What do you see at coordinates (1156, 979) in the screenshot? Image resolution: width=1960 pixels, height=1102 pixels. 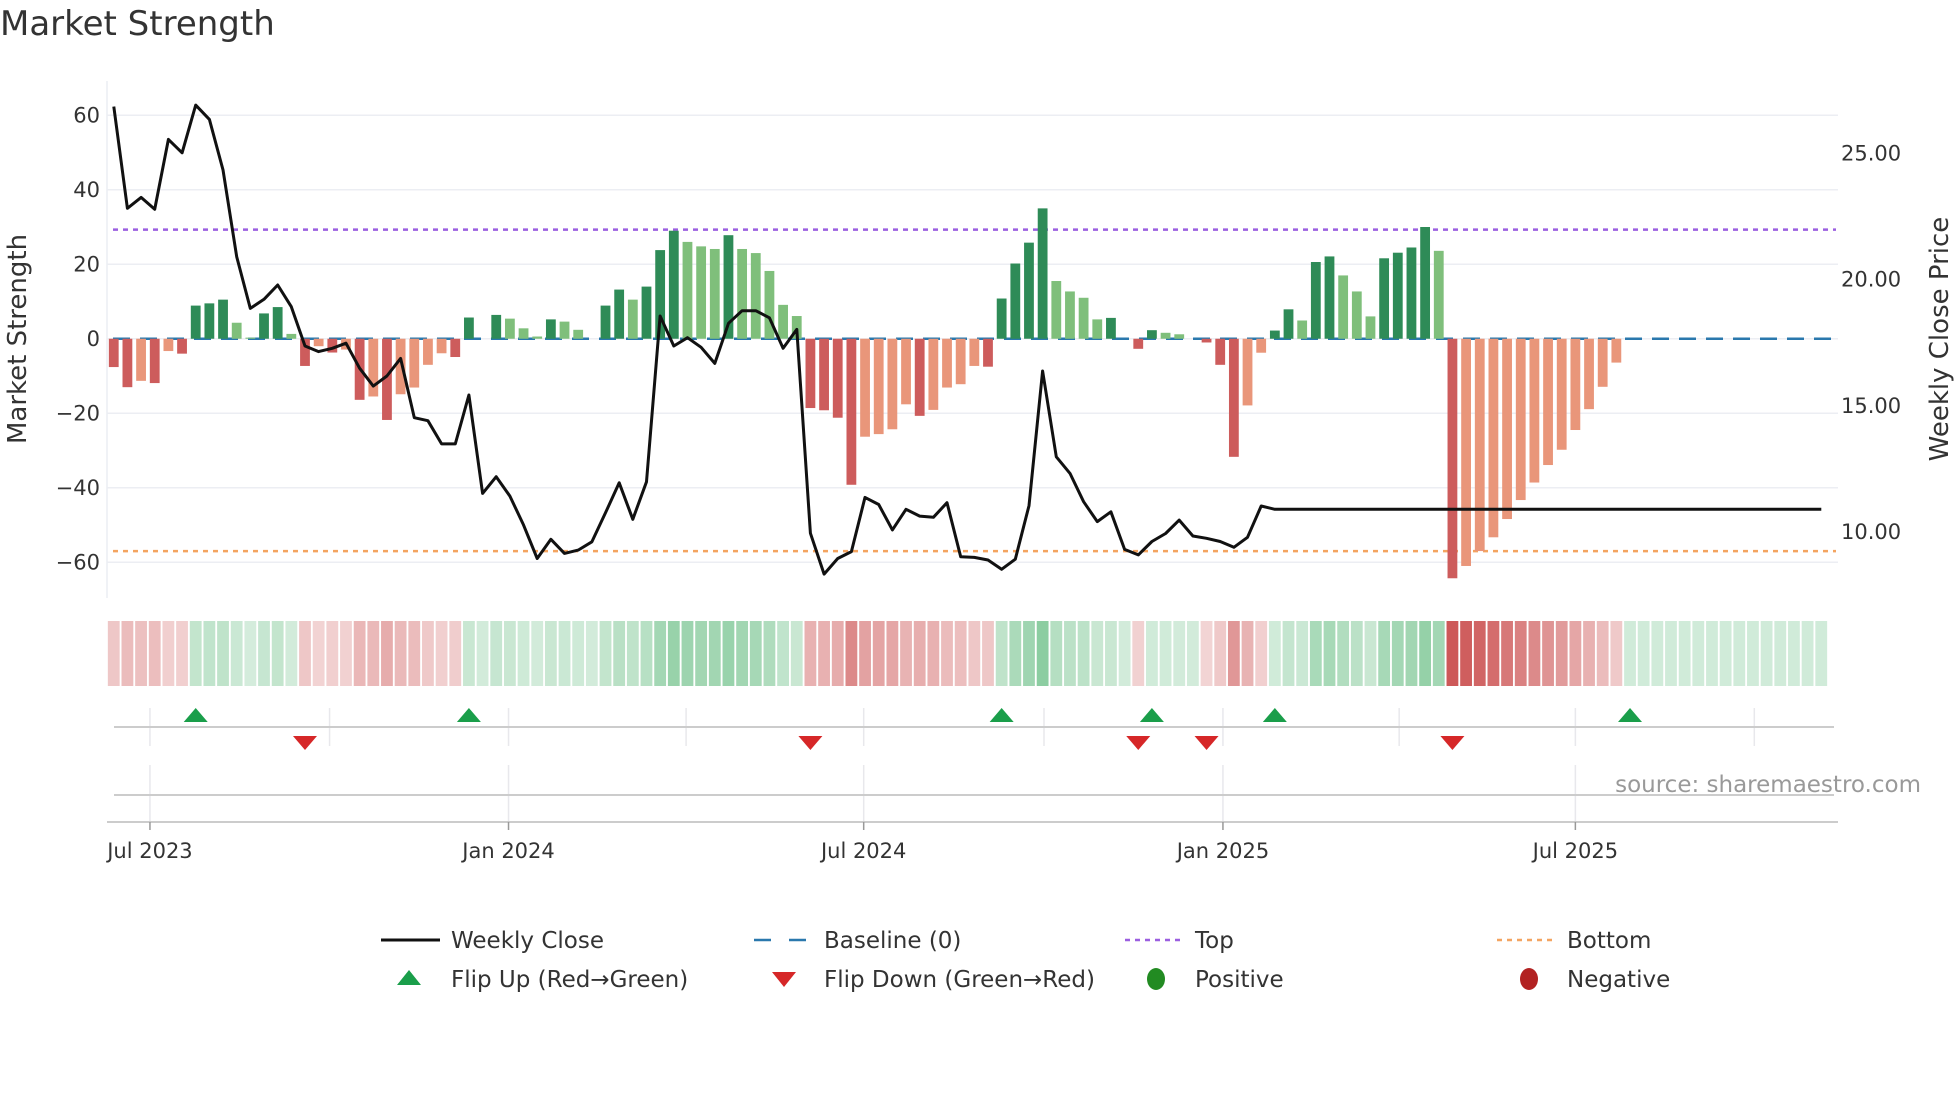 I see `positive-icon` at bounding box center [1156, 979].